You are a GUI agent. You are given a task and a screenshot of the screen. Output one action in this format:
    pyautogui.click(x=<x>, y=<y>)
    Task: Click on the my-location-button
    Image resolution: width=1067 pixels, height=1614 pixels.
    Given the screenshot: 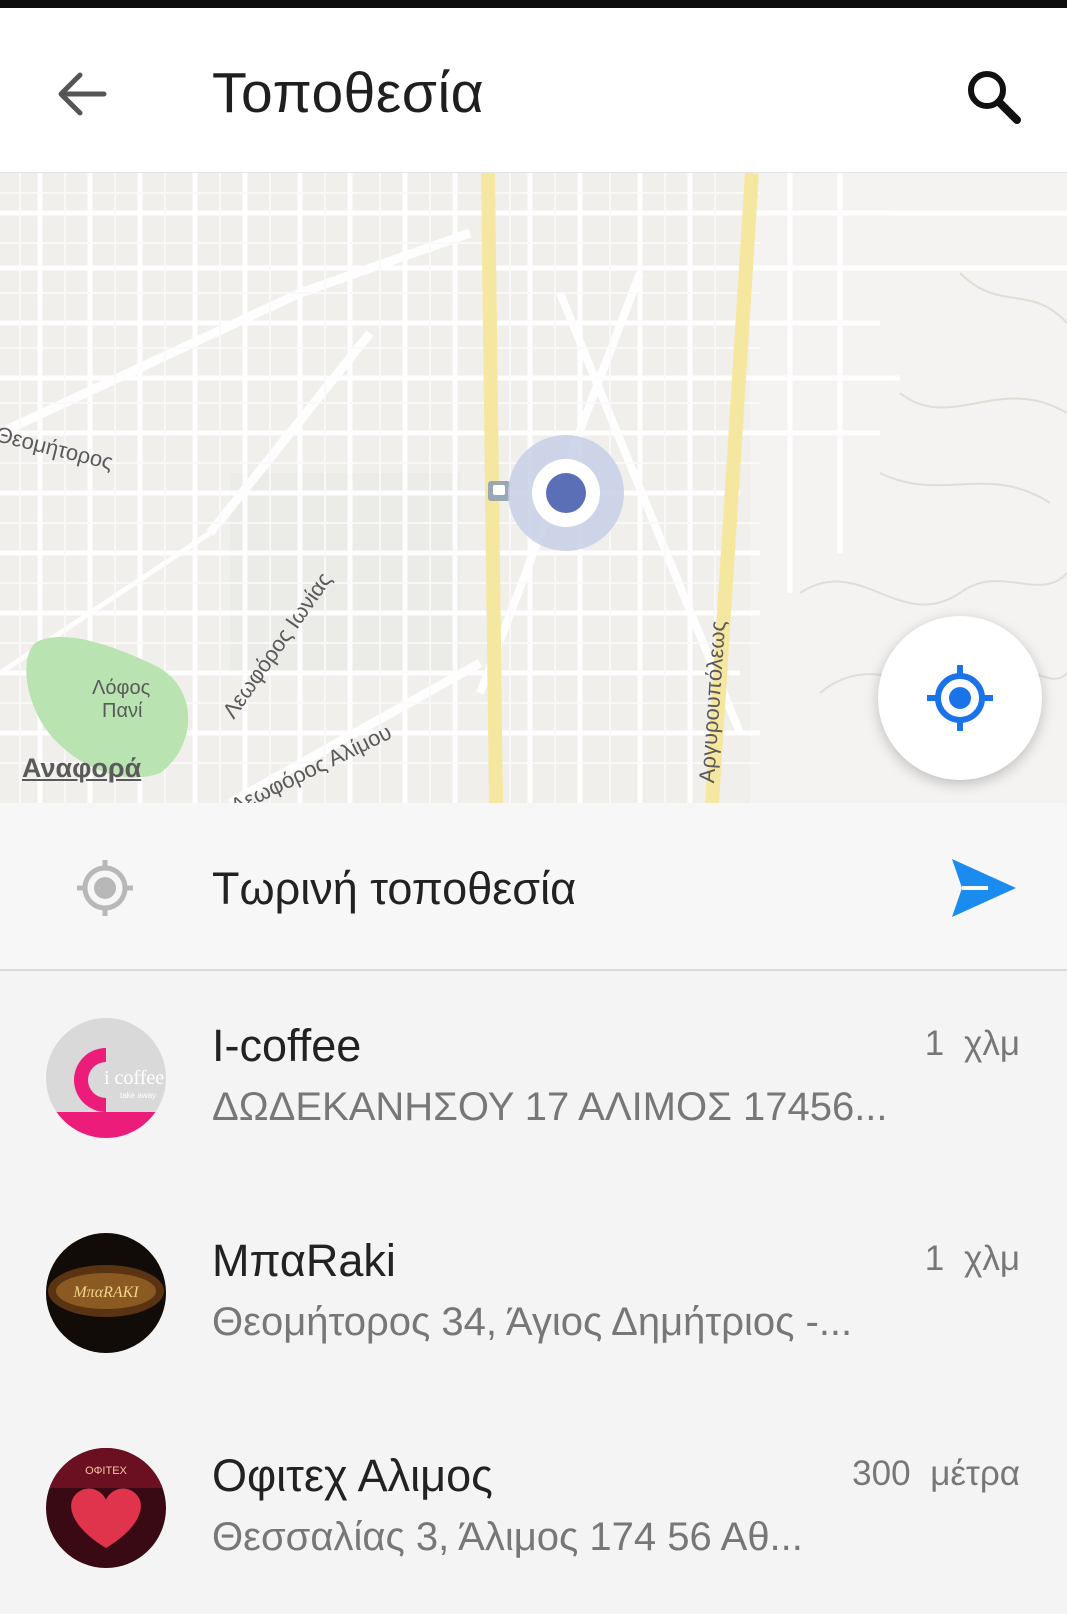 What is the action you would take?
    pyautogui.click(x=960, y=698)
    